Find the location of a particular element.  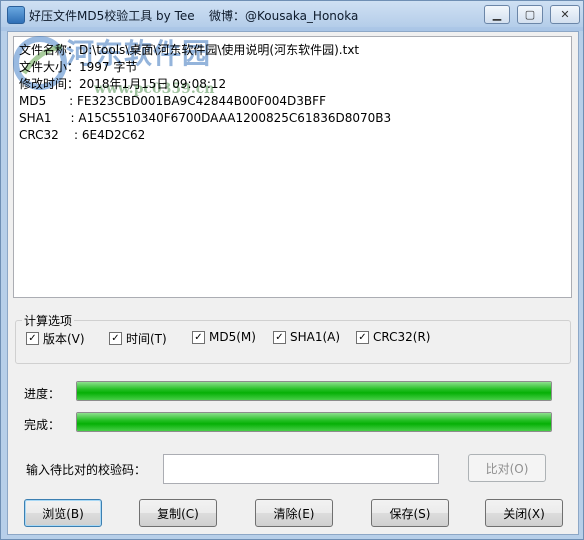

browse-button: 浏览(B) is located at coordinates (63, 513).